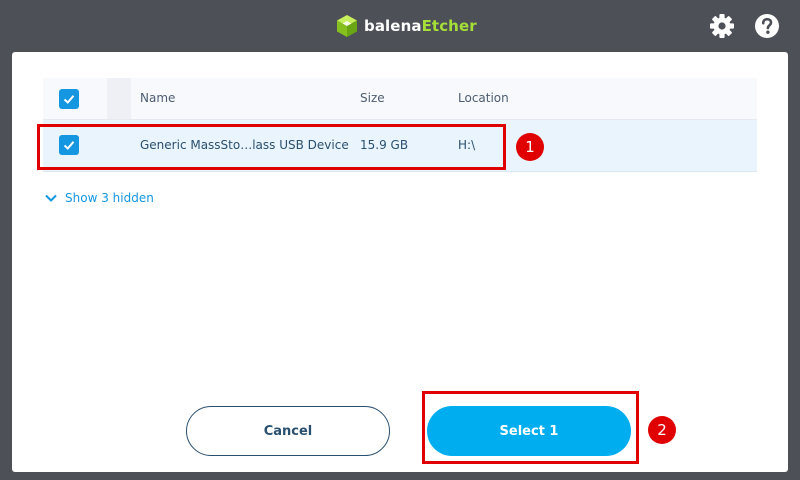  Describe the element at coordinates (530, 427) in the screenshot. I see `annotation-highlight-select` at that location.